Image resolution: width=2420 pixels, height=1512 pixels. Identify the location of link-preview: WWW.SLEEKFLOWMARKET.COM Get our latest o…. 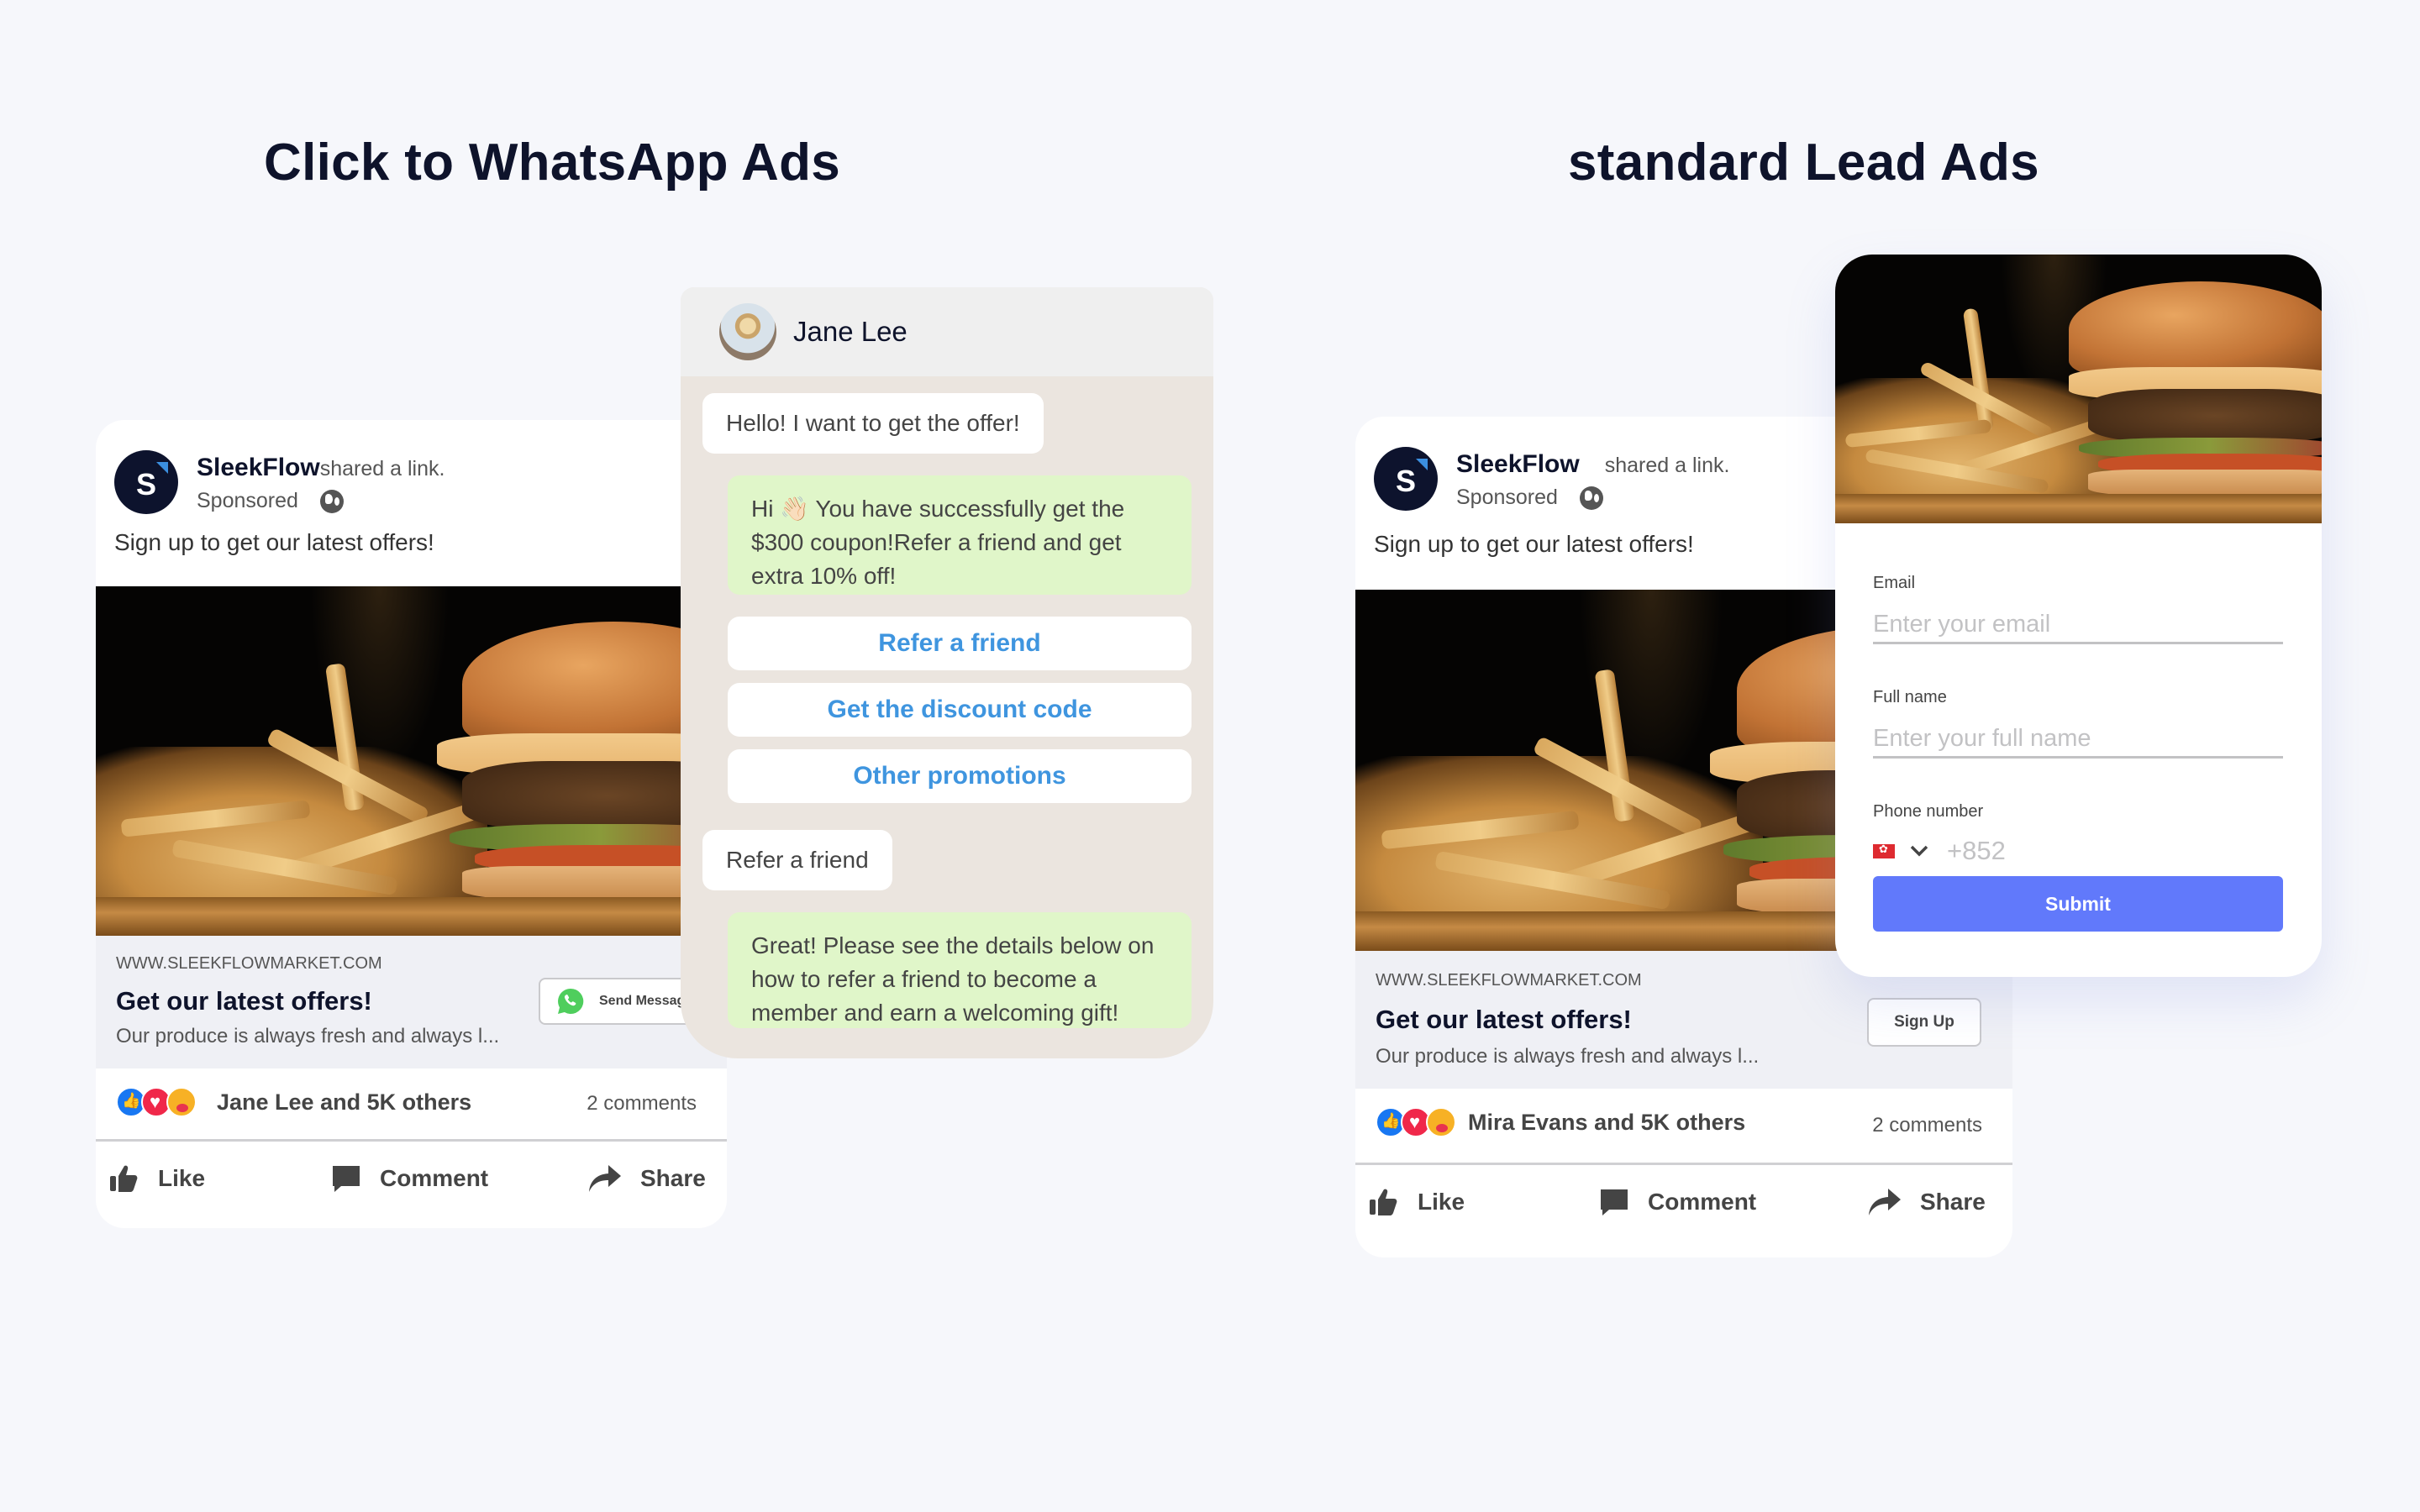
(412, 1002).